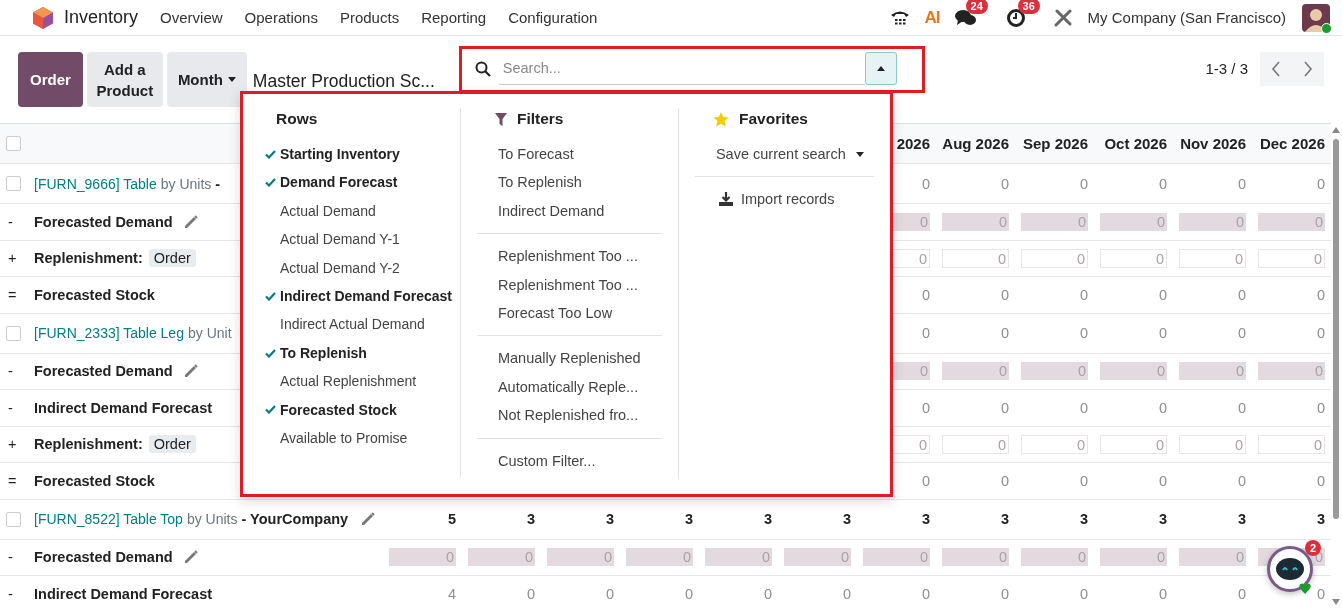 Image resolution: width=1342 pixels, height=610 pixels. What do you see at coordinates (880, 68) in the screenshot?
I see `search-panel-toggle` at bounding box center [880, 68].